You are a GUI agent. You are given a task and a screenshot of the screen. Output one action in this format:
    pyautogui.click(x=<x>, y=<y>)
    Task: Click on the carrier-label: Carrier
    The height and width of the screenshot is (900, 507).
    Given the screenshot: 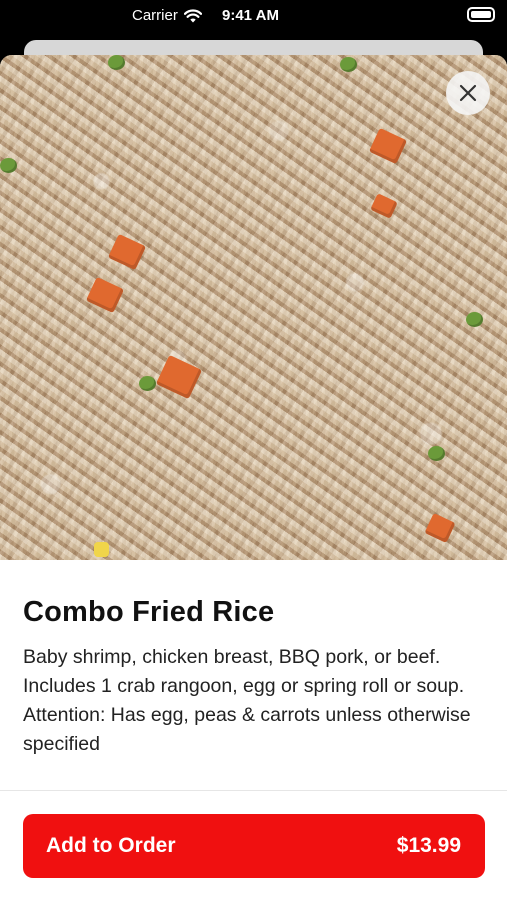 What is the action you would take?
    pyautogui.click(x=155, y=15)
    